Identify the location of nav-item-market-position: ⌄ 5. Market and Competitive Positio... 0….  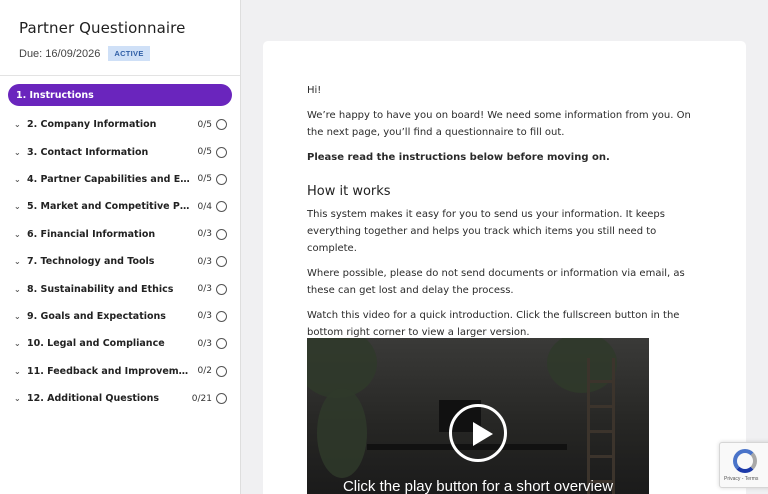
(120, 206).